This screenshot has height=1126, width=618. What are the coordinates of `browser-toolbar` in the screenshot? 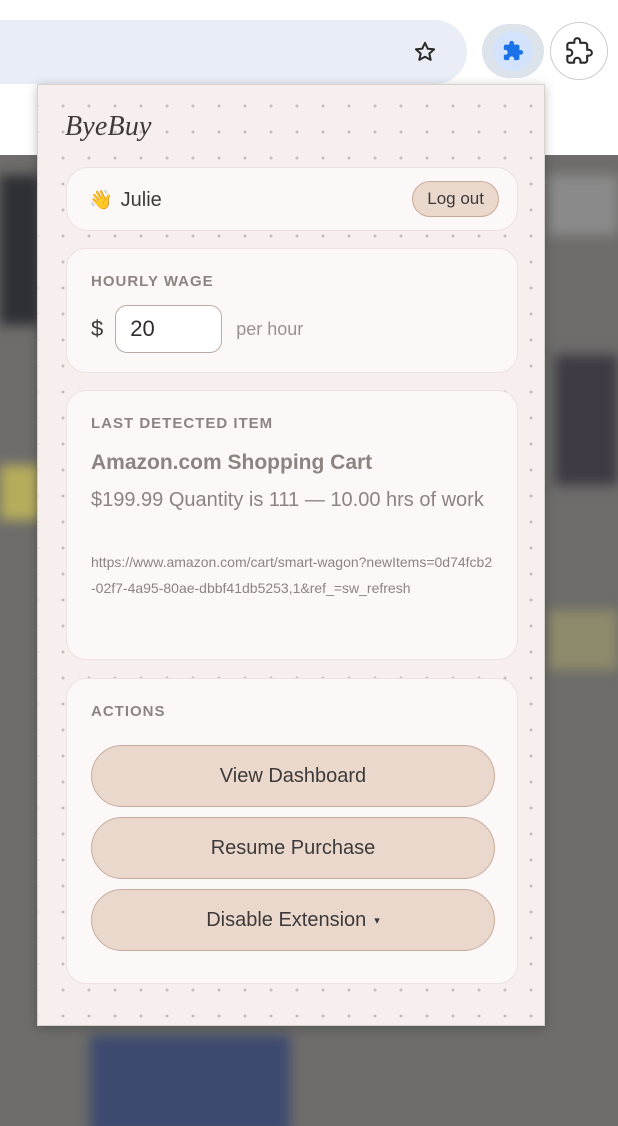 It's located at (309, 42).